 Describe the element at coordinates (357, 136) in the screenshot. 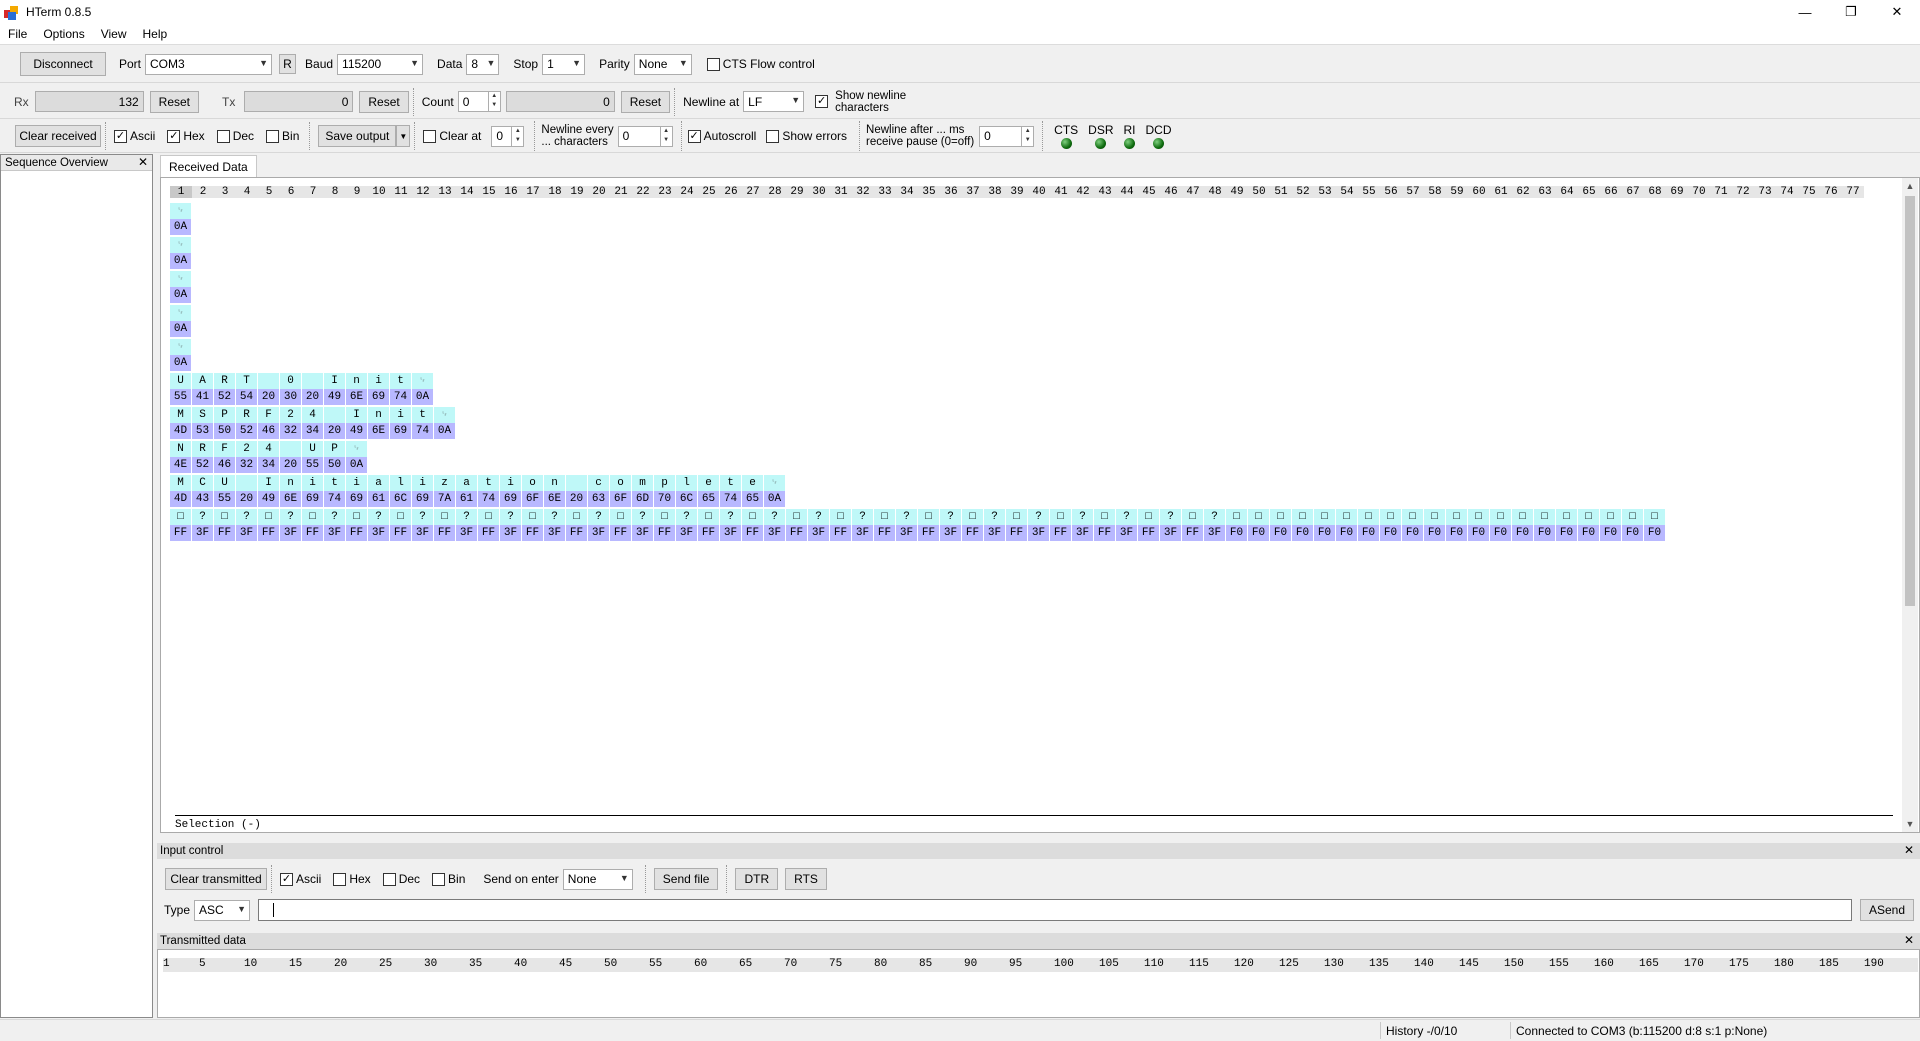

I see `save-output-button: Save output` at that location.